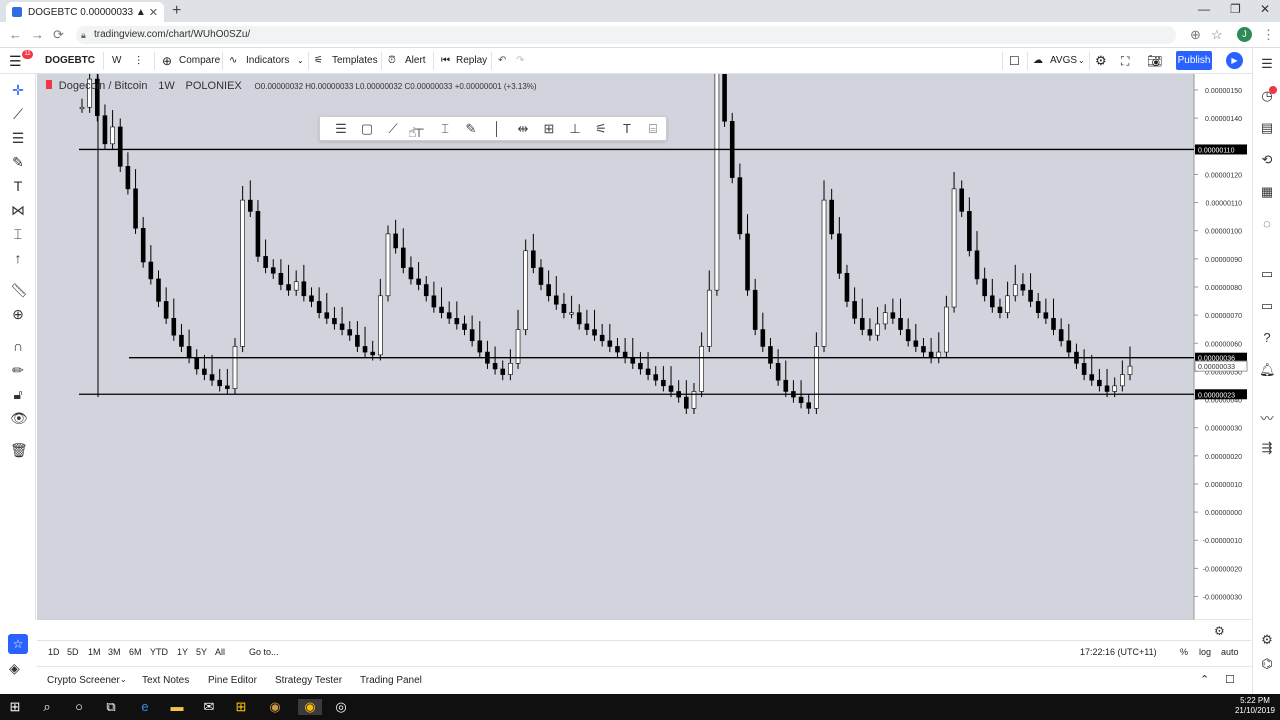 The width and height of the screenshot is (1280, 720). Describe the element at coordinates (1081, 61) in the screenshot. I see `layout-chevron-down-icon: ⌄` at that location.